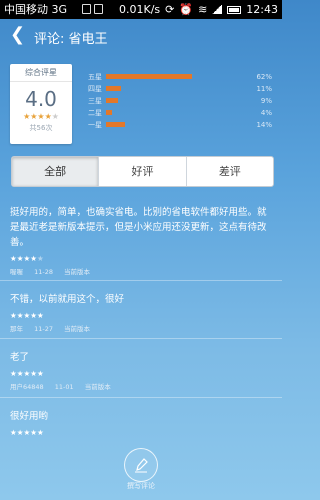 The width and height of the screenshot is (320, 500). What do you see at coordinates (95, 101) in the screenshot?
I see `rating-row-label: 三星` at bounding box center [95, 101].